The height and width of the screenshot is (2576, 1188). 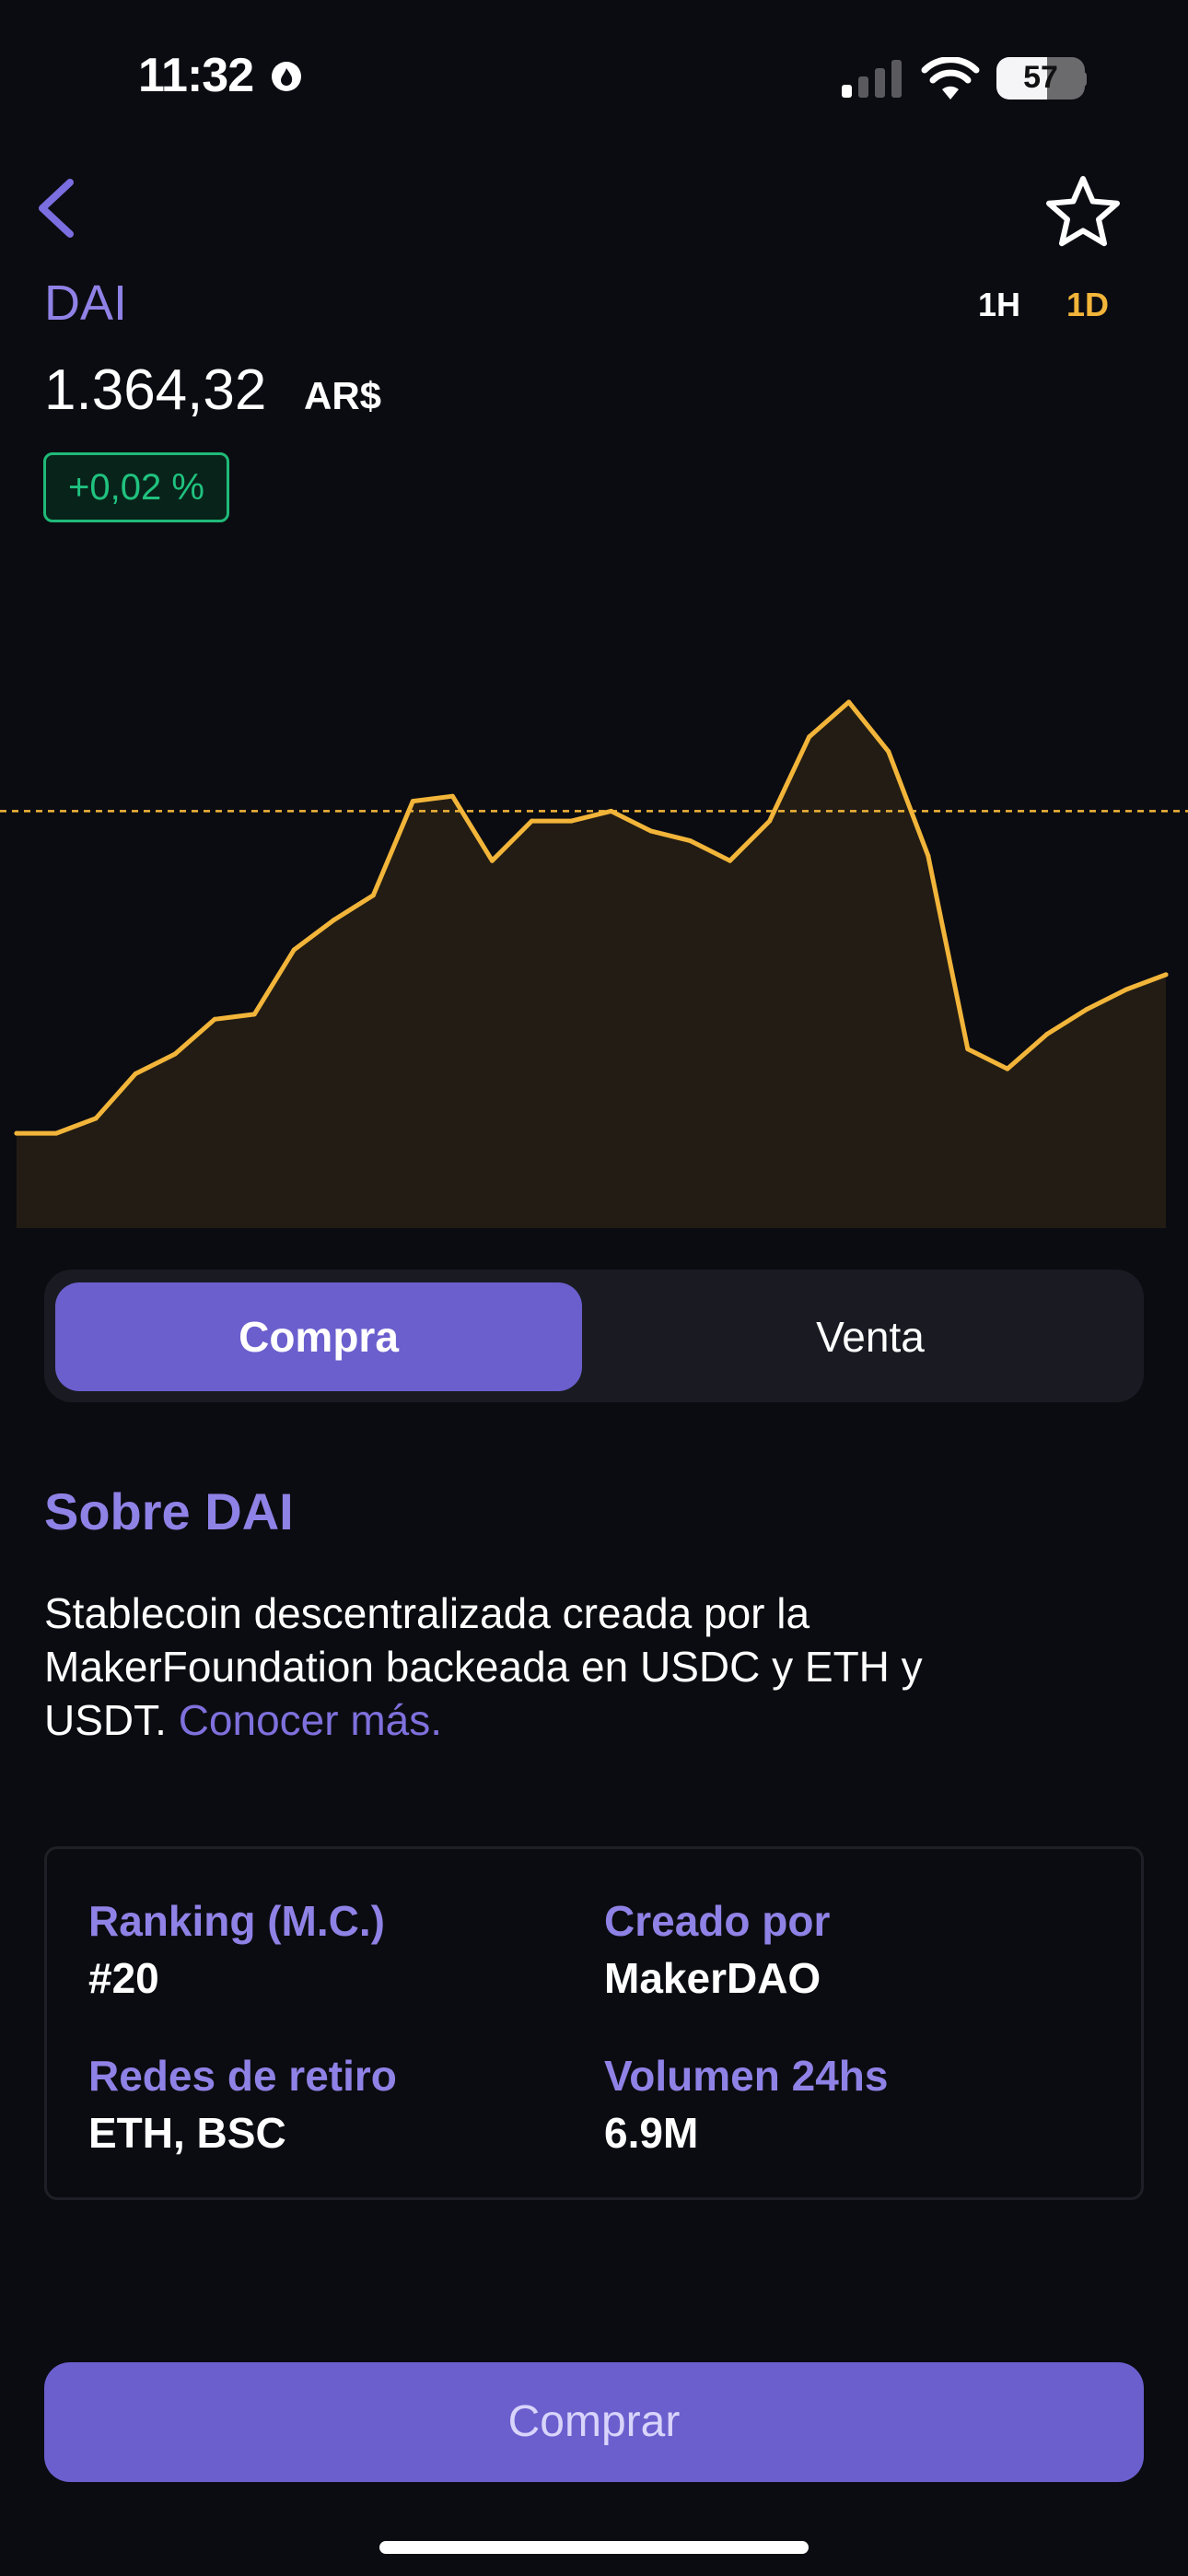 What do you see at coordinates (236, 1921) in the screenshot?
I see `ranking-label: Ranking (M.C.)` at bounding box center [236, 1921].